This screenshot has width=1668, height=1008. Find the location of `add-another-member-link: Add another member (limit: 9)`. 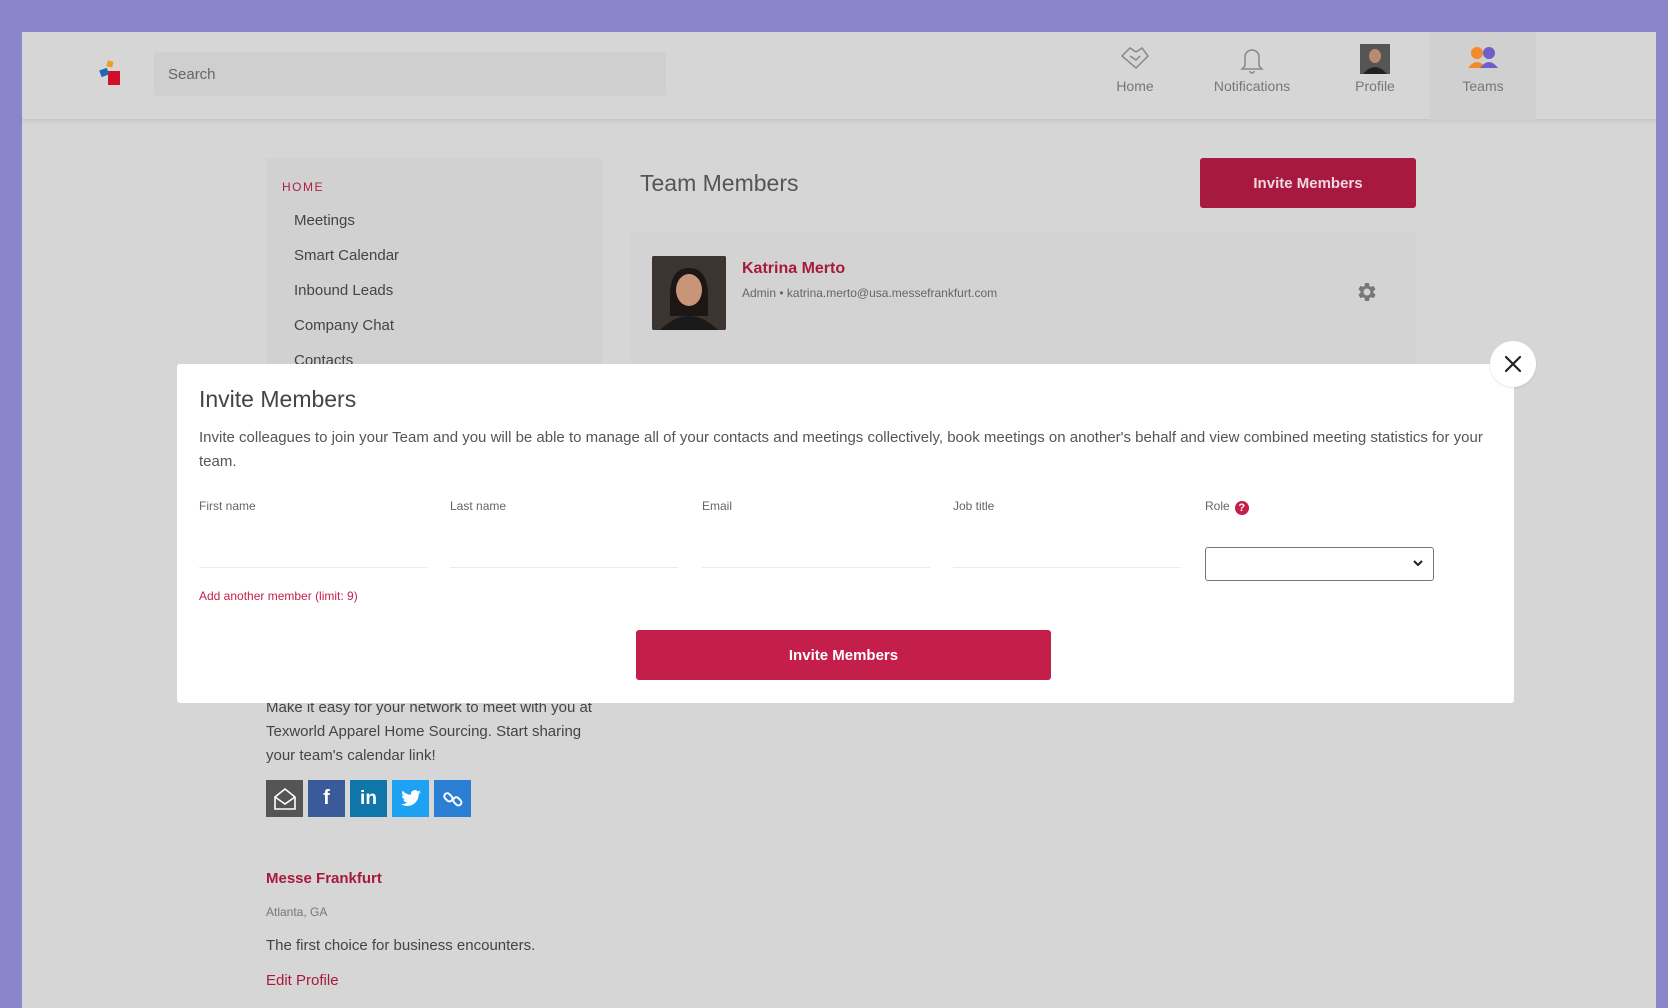

add-another-member-link: Add another member (limit: 9) is located at coordinates (278, 596).